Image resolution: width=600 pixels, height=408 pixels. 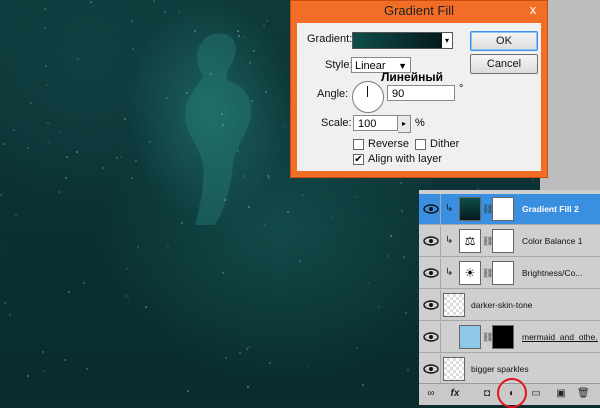 What do you see at coordinates (333, 94) in the screenshot?
I see `angle-label: Angle:` at bounding box center [333, 94].